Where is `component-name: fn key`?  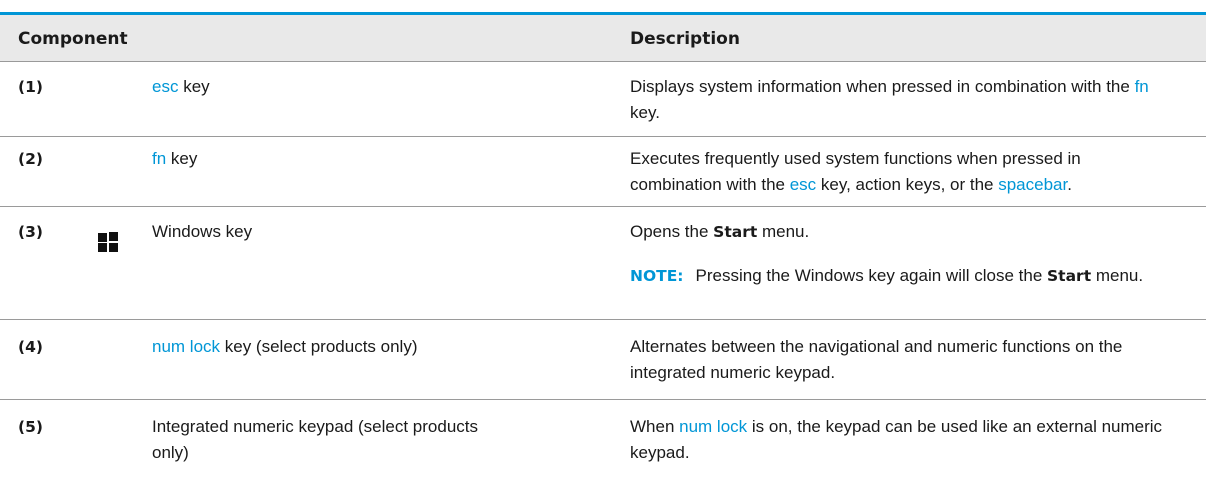 component-name: fn key is located at coordinates (175, 158).